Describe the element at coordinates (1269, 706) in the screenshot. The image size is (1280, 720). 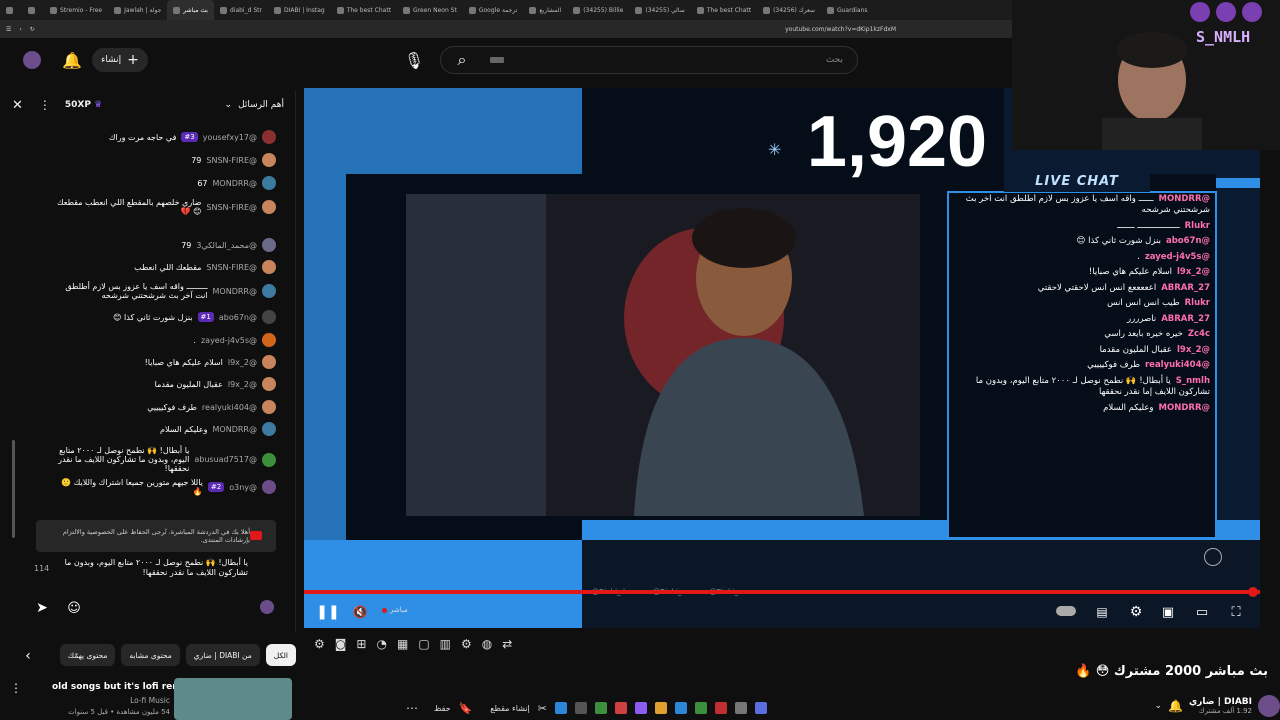
I see `channel-avatar` at that location.